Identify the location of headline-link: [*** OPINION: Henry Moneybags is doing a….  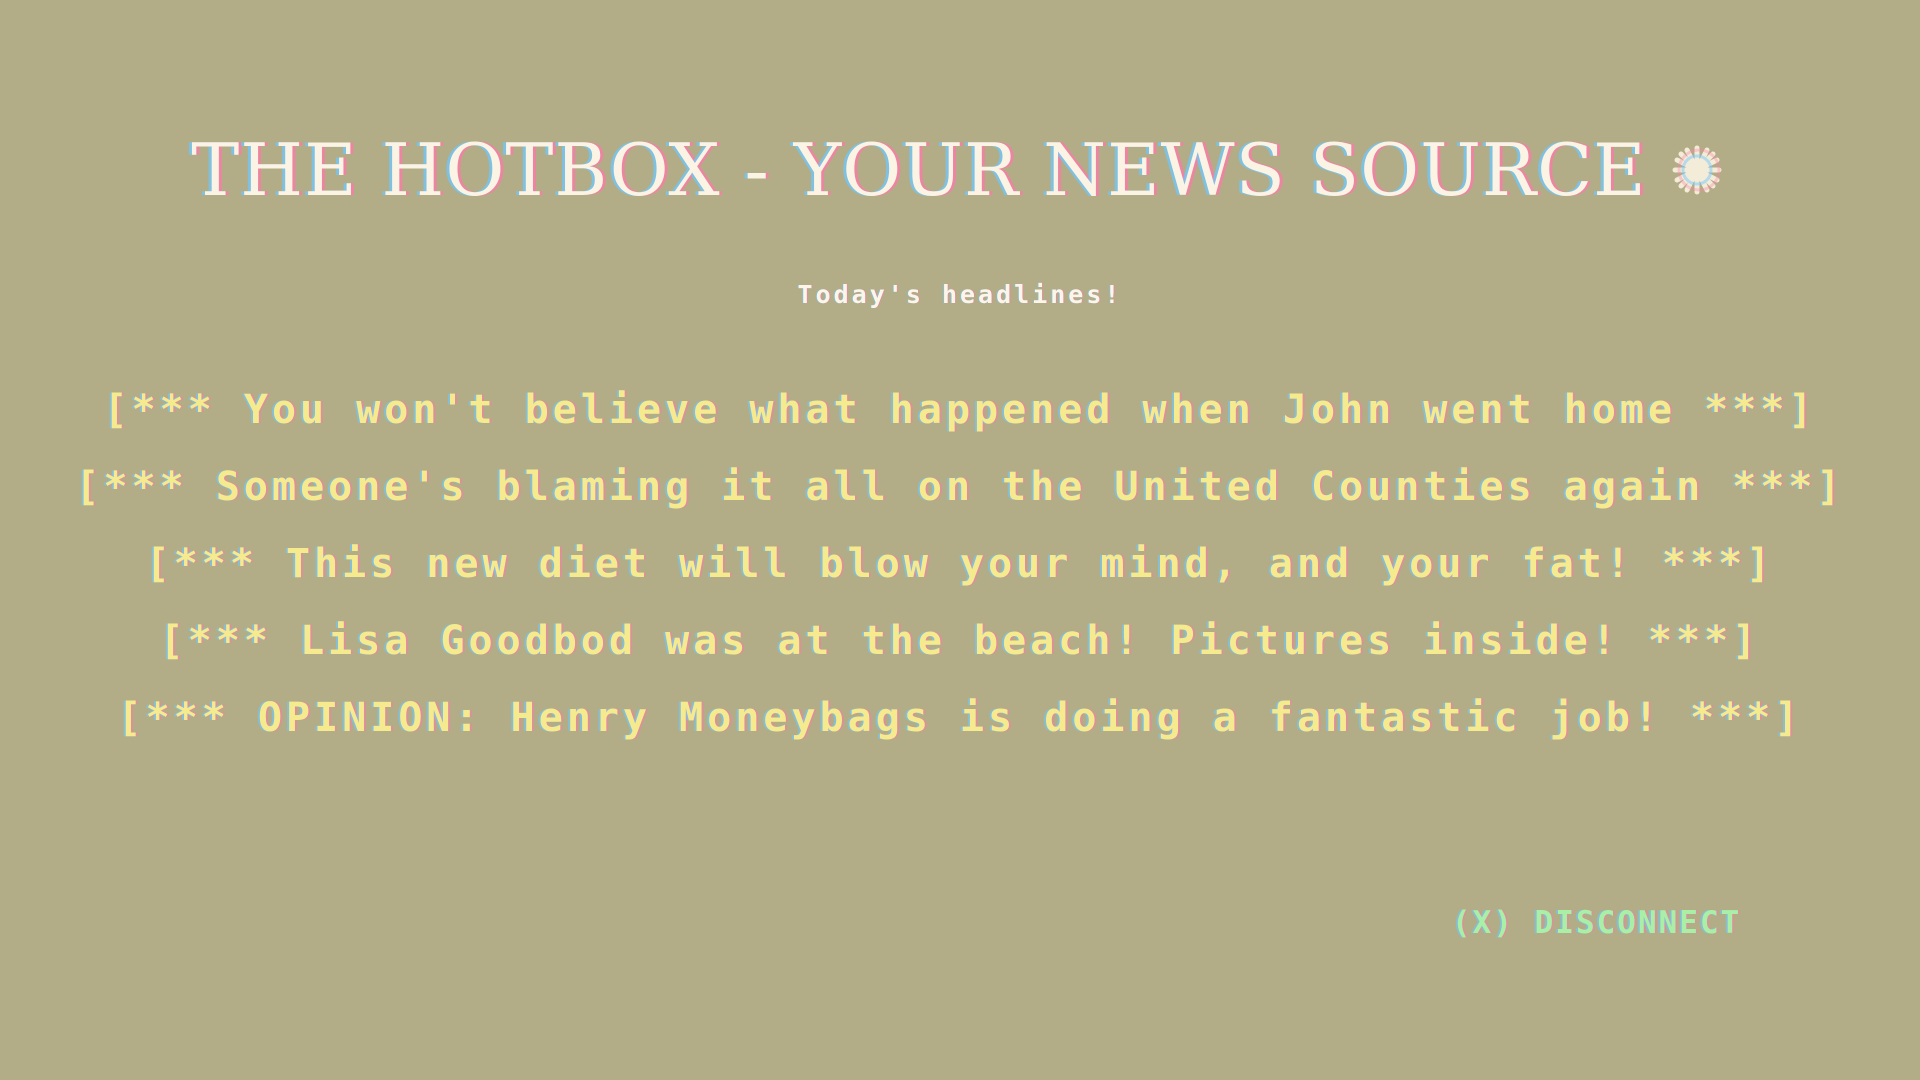
(960, 718).